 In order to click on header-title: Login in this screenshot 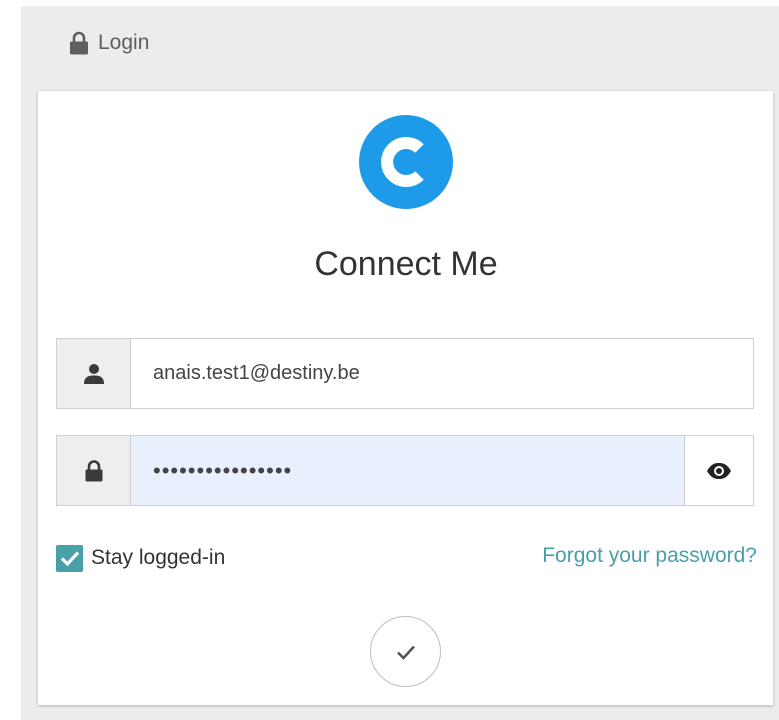, I will do `click(124, 42)`.